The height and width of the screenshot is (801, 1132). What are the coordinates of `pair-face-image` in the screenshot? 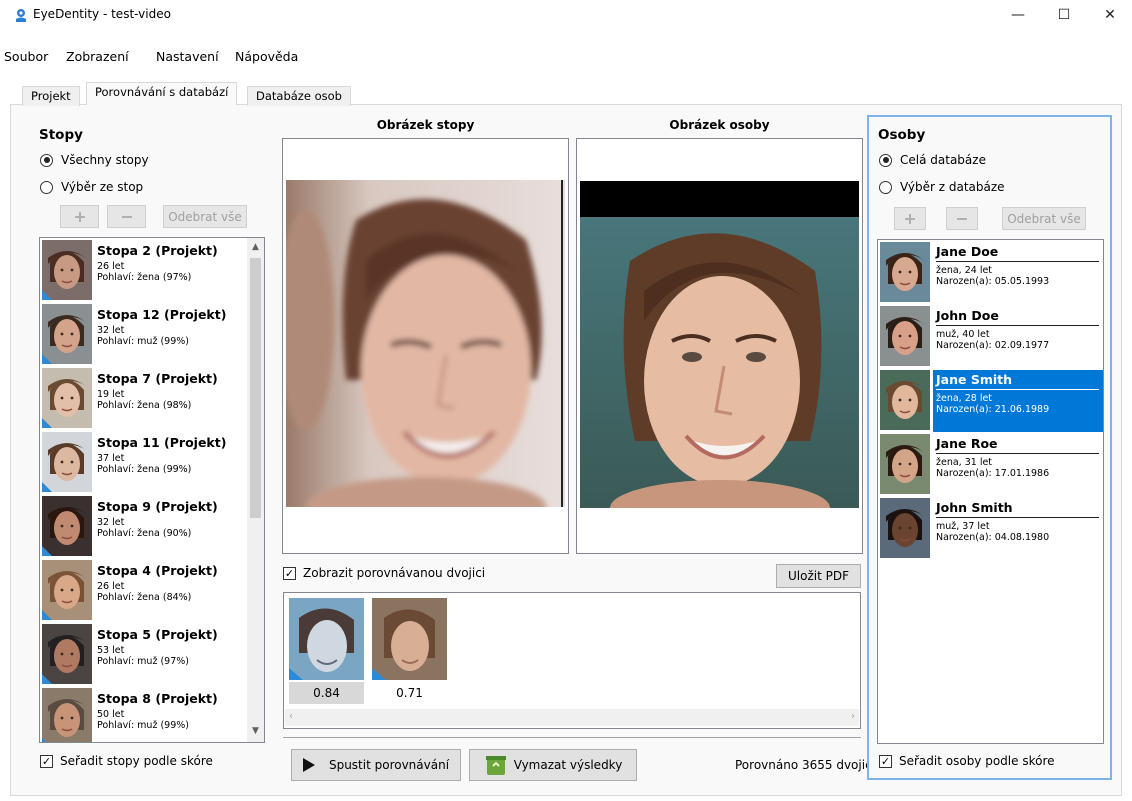 It's located at (409, 639).